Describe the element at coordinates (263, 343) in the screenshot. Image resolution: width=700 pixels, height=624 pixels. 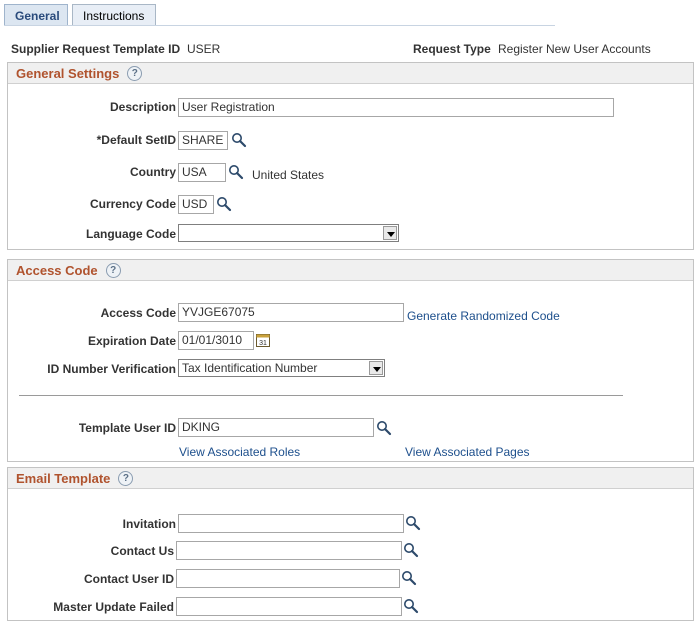
I see `calendar-day-text: 31` at that location.